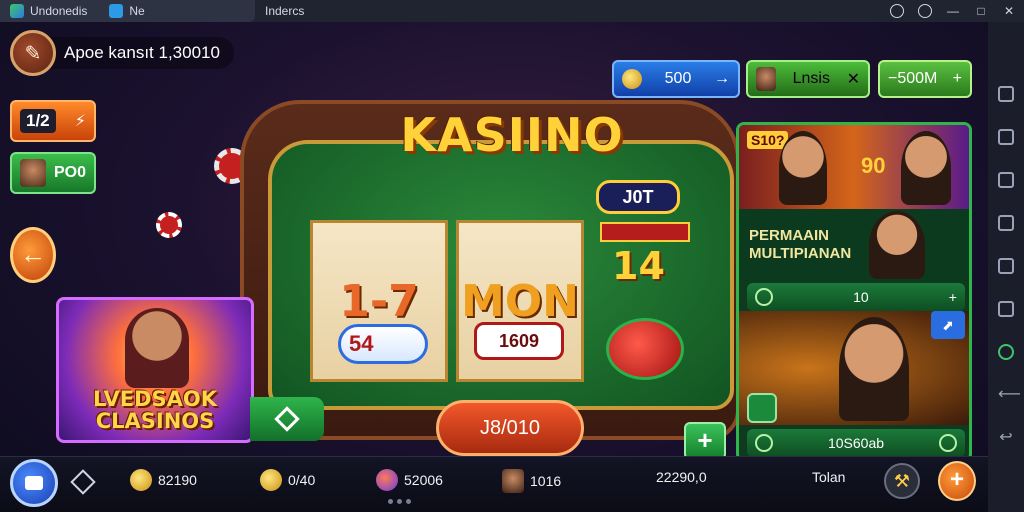 The image size is (1024, 512). I want to click on casino-chip-decor, so click(169, 225).